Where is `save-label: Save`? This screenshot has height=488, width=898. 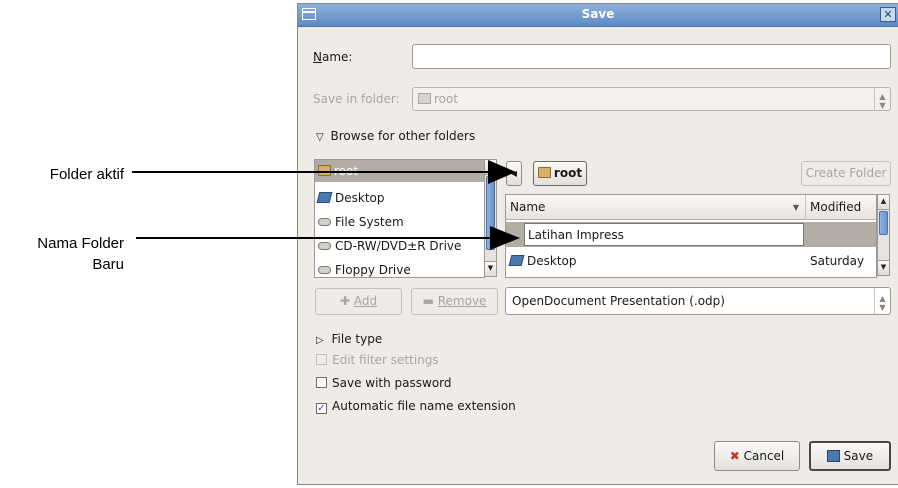 save-label: Save is located at coordinates (858, 456).